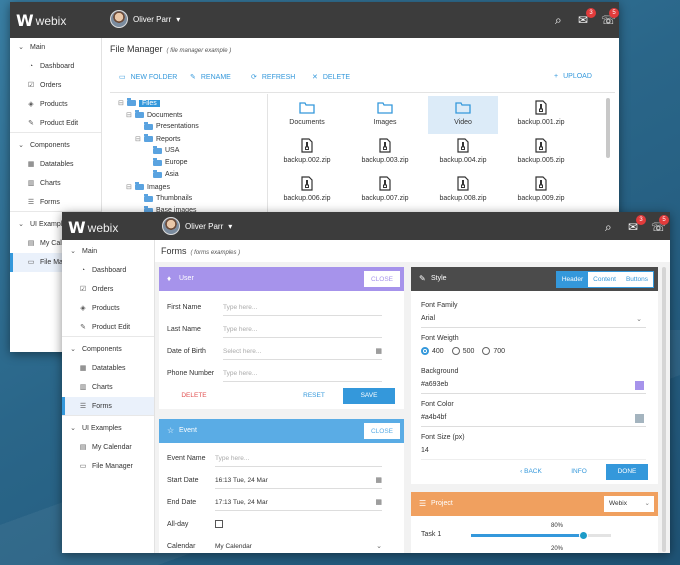  What do you see at coordinates (191, 373) in the screenshot?
I see `field-label: Phone Number` at bounding box center [191, 373].